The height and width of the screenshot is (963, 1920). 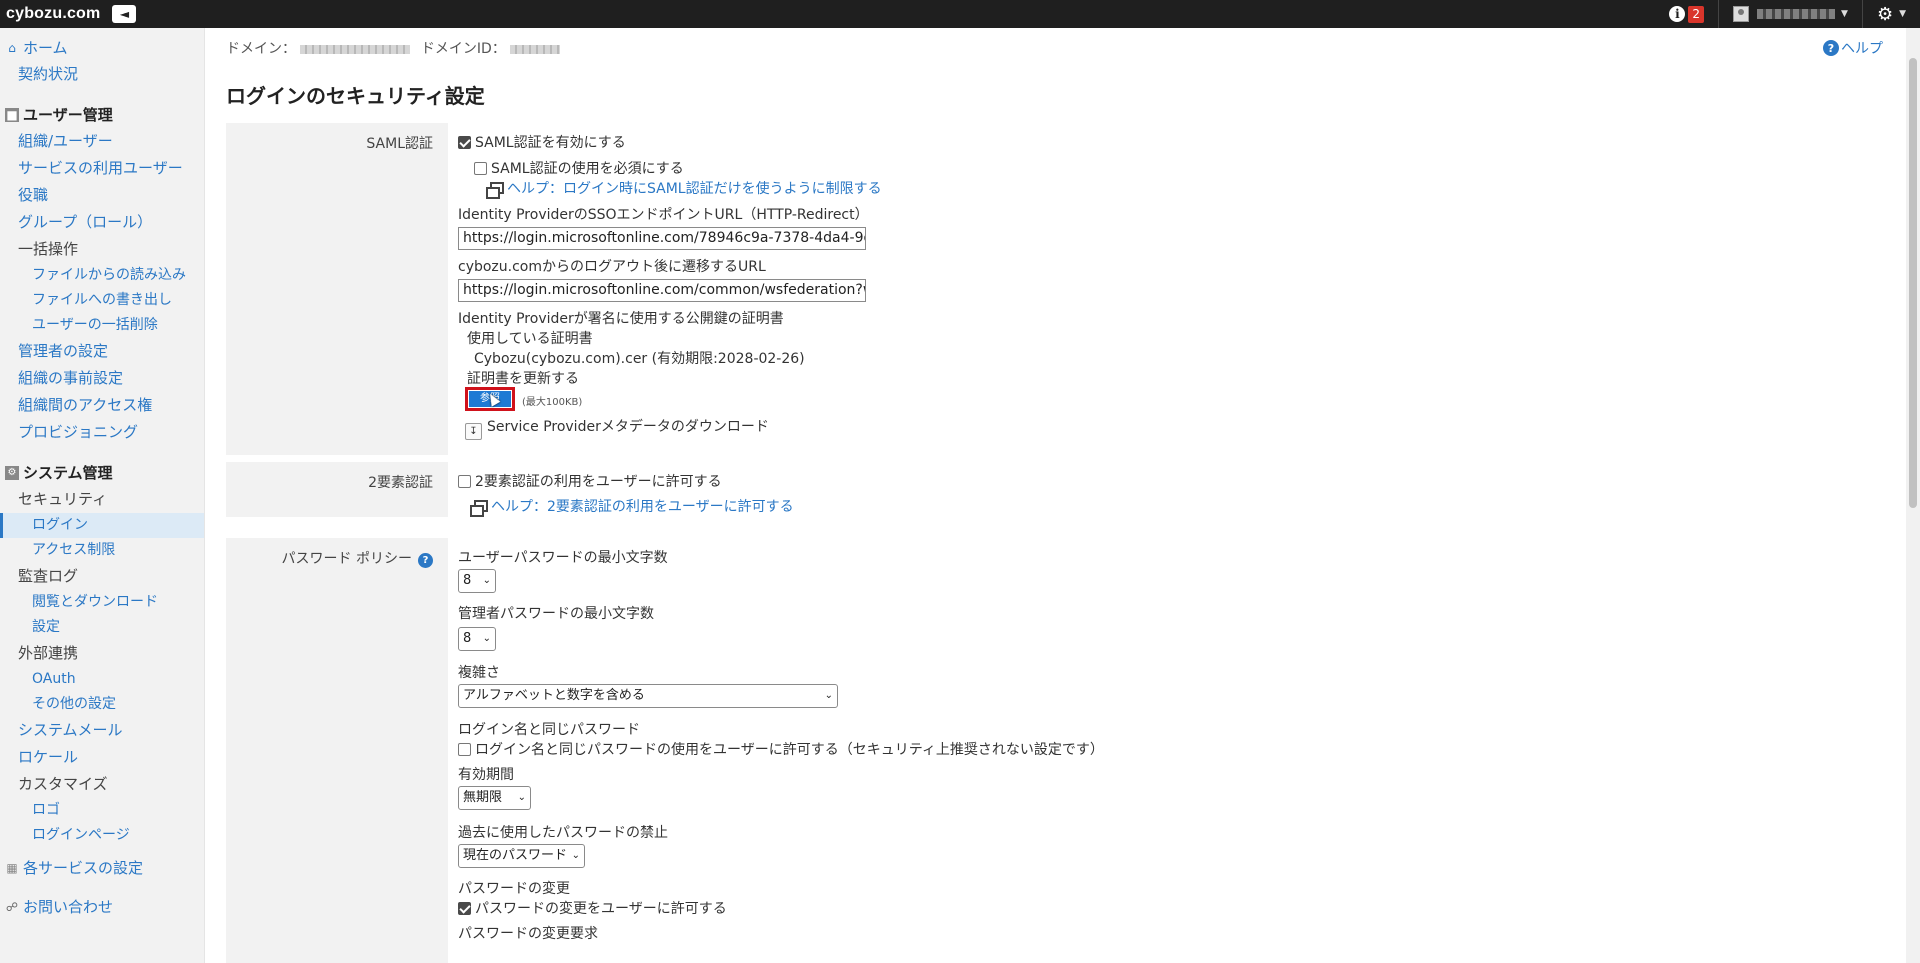 I want to click on sidebar-item-admins: 管理者の設定, so click(x=102, y=351).